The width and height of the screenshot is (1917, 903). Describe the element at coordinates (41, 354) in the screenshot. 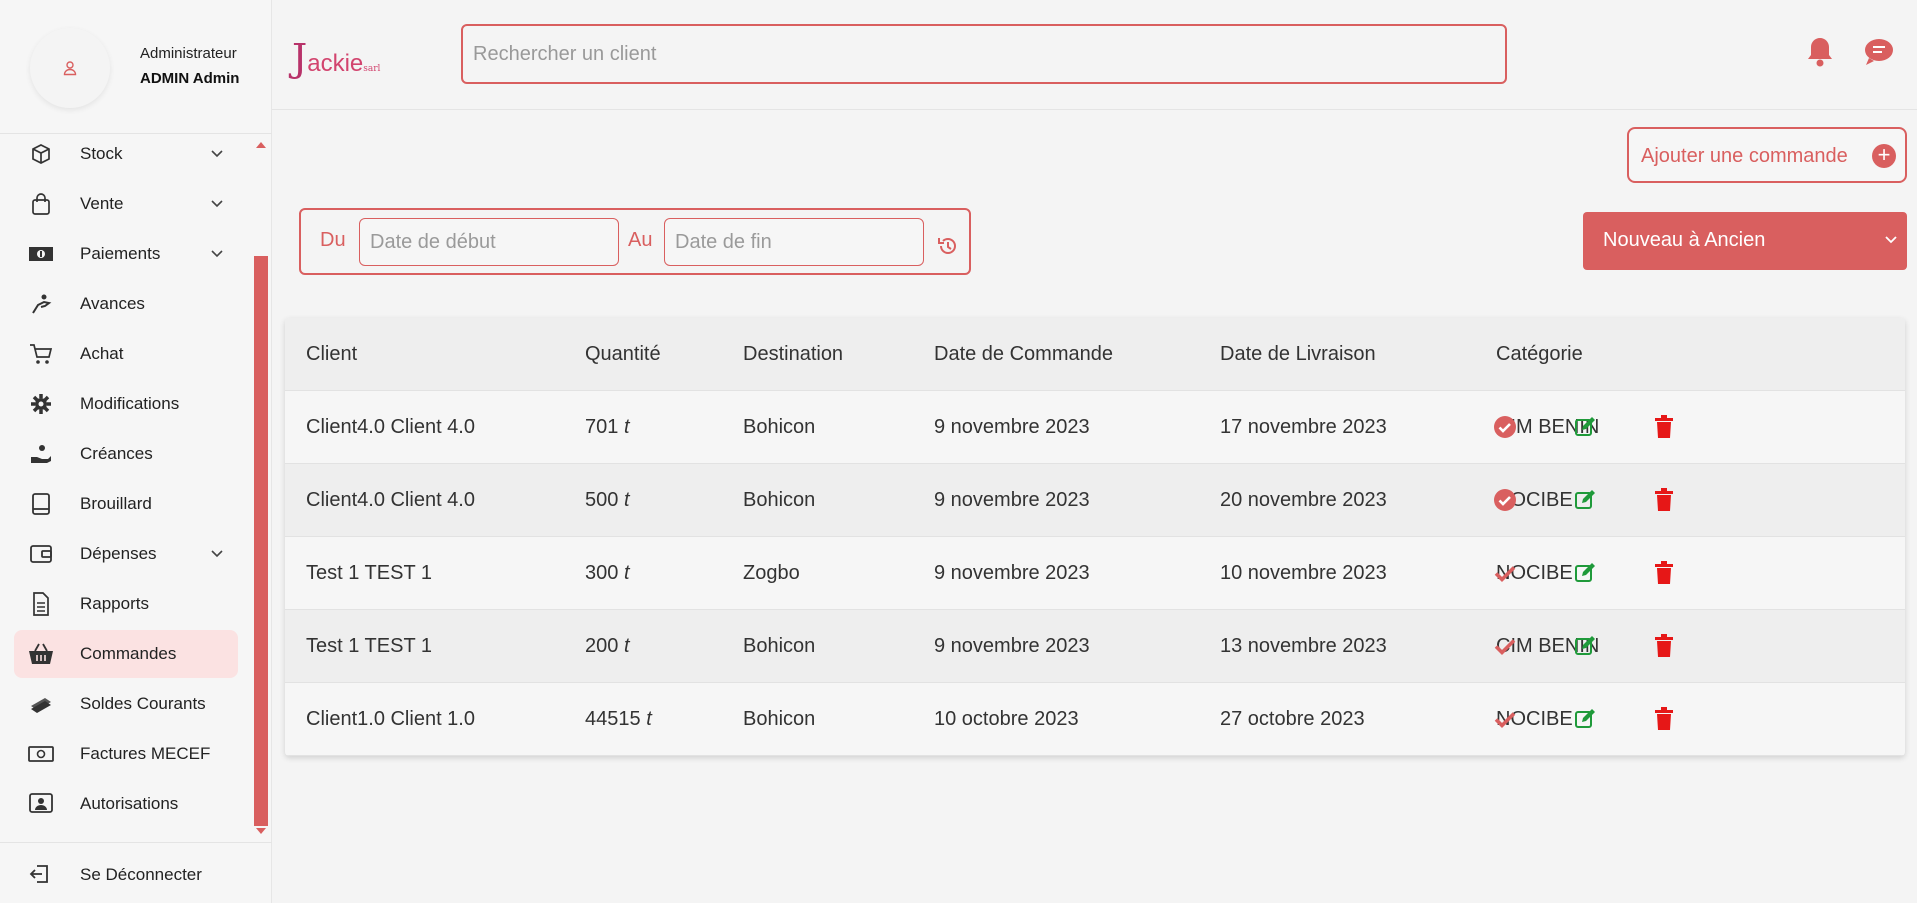

I see `cart-icon` at that location.